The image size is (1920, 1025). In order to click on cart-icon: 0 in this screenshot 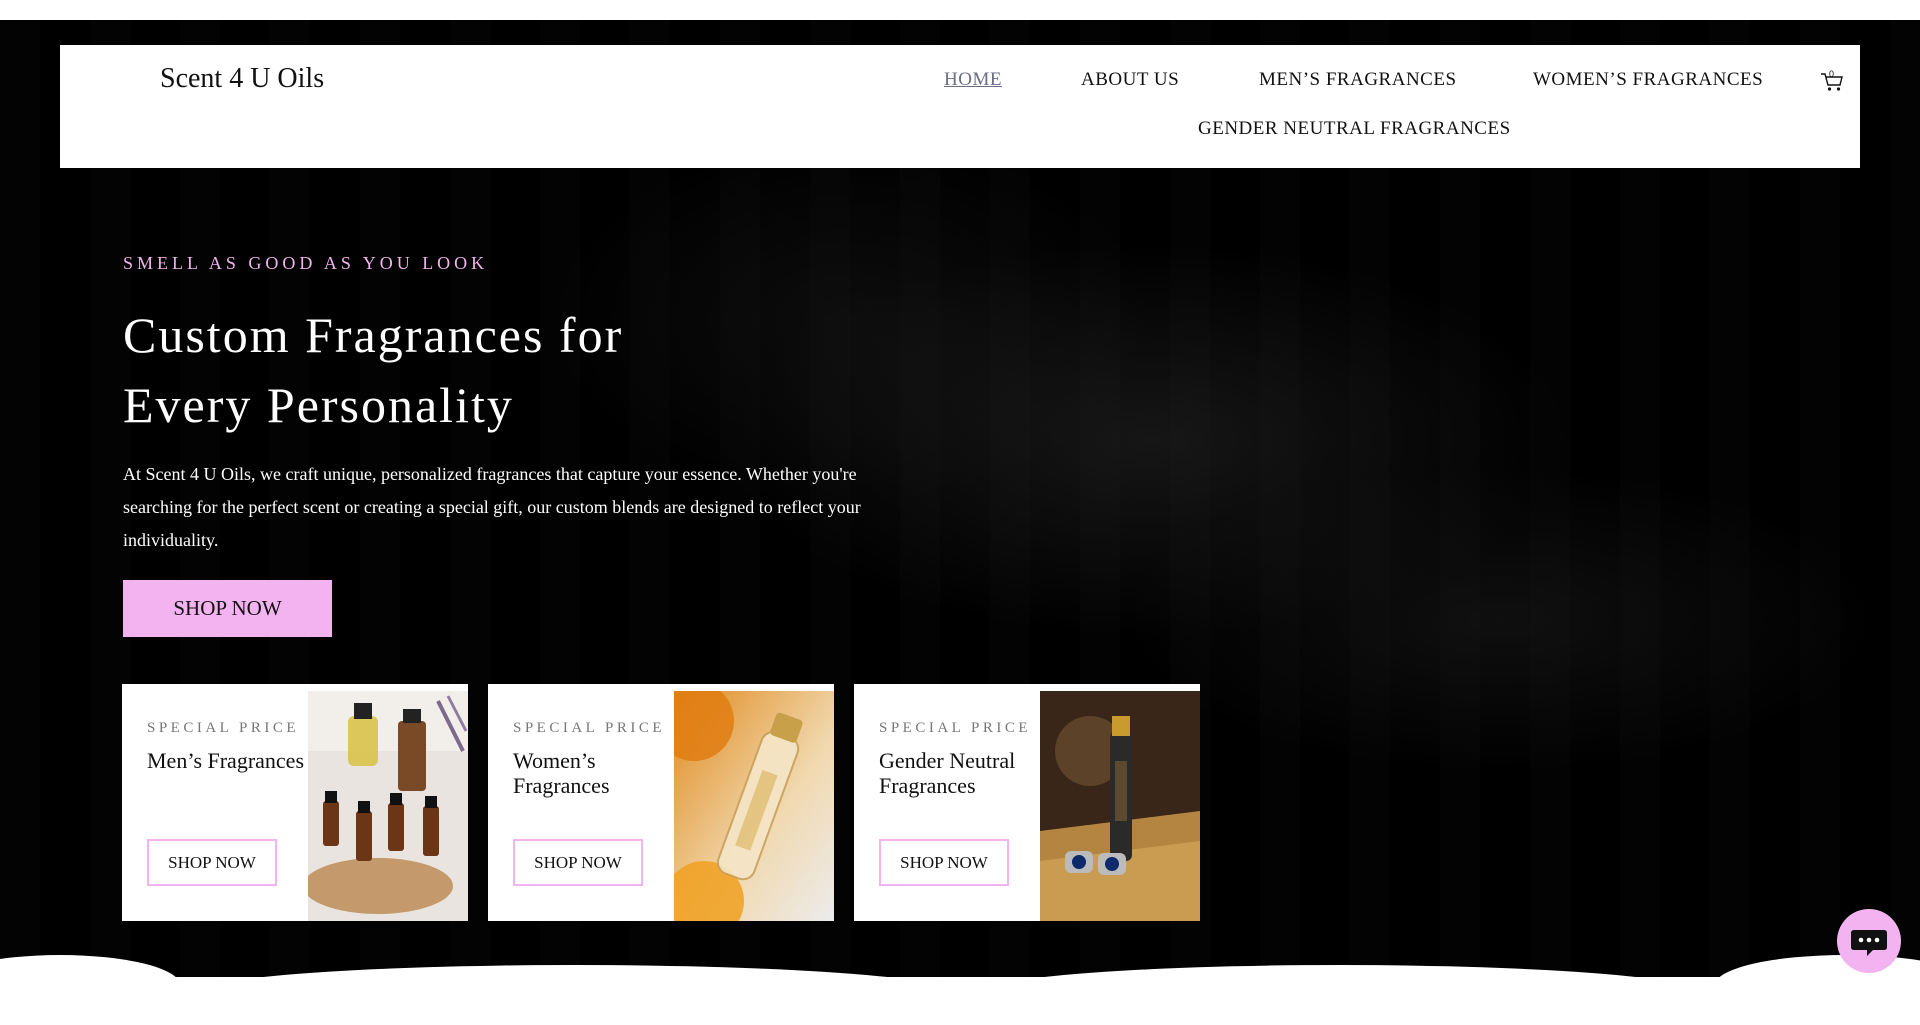, I will do `click(1832, 81)`.